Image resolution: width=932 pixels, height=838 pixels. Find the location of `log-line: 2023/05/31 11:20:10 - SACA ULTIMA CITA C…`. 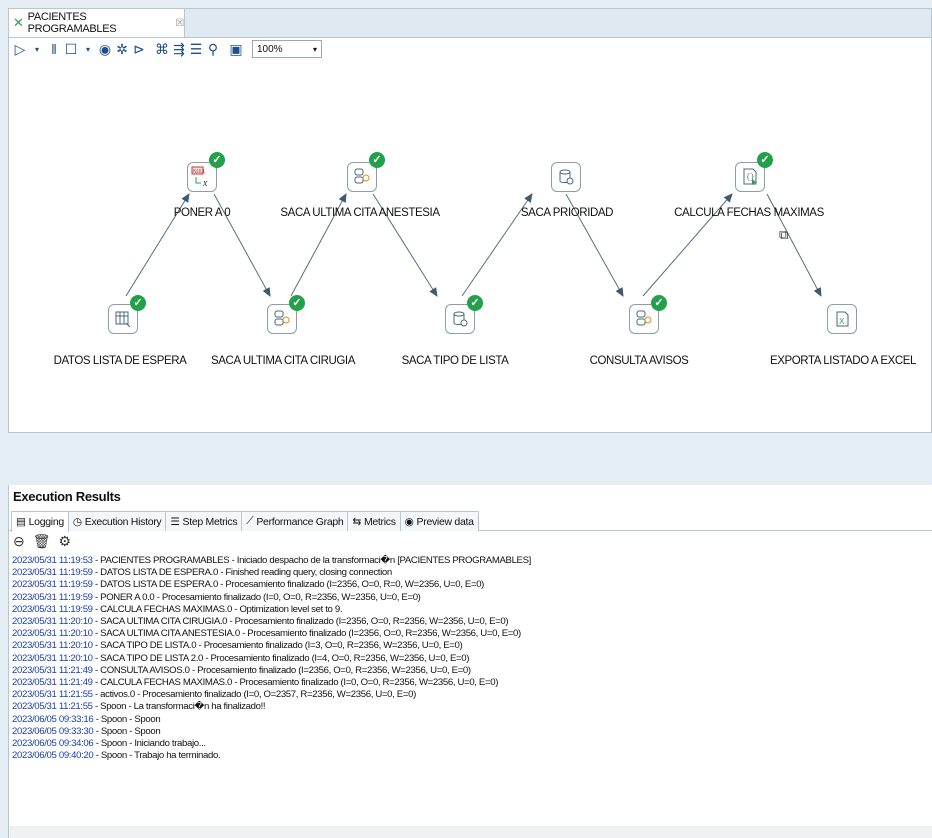

log-line: 2023/05/31 11:20:10 - SACA ULTIMA CITA C… is located at coordinates (469, 622).